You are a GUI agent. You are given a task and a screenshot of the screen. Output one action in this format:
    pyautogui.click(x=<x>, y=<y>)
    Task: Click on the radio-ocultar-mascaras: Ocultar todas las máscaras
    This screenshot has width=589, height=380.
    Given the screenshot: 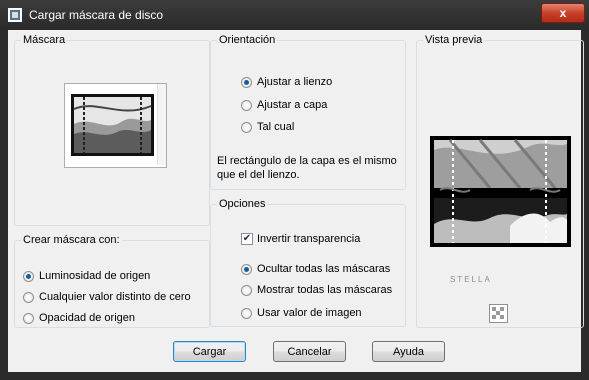 What is the action you would take?
    pyautogui.click(x=315, y=269)
    